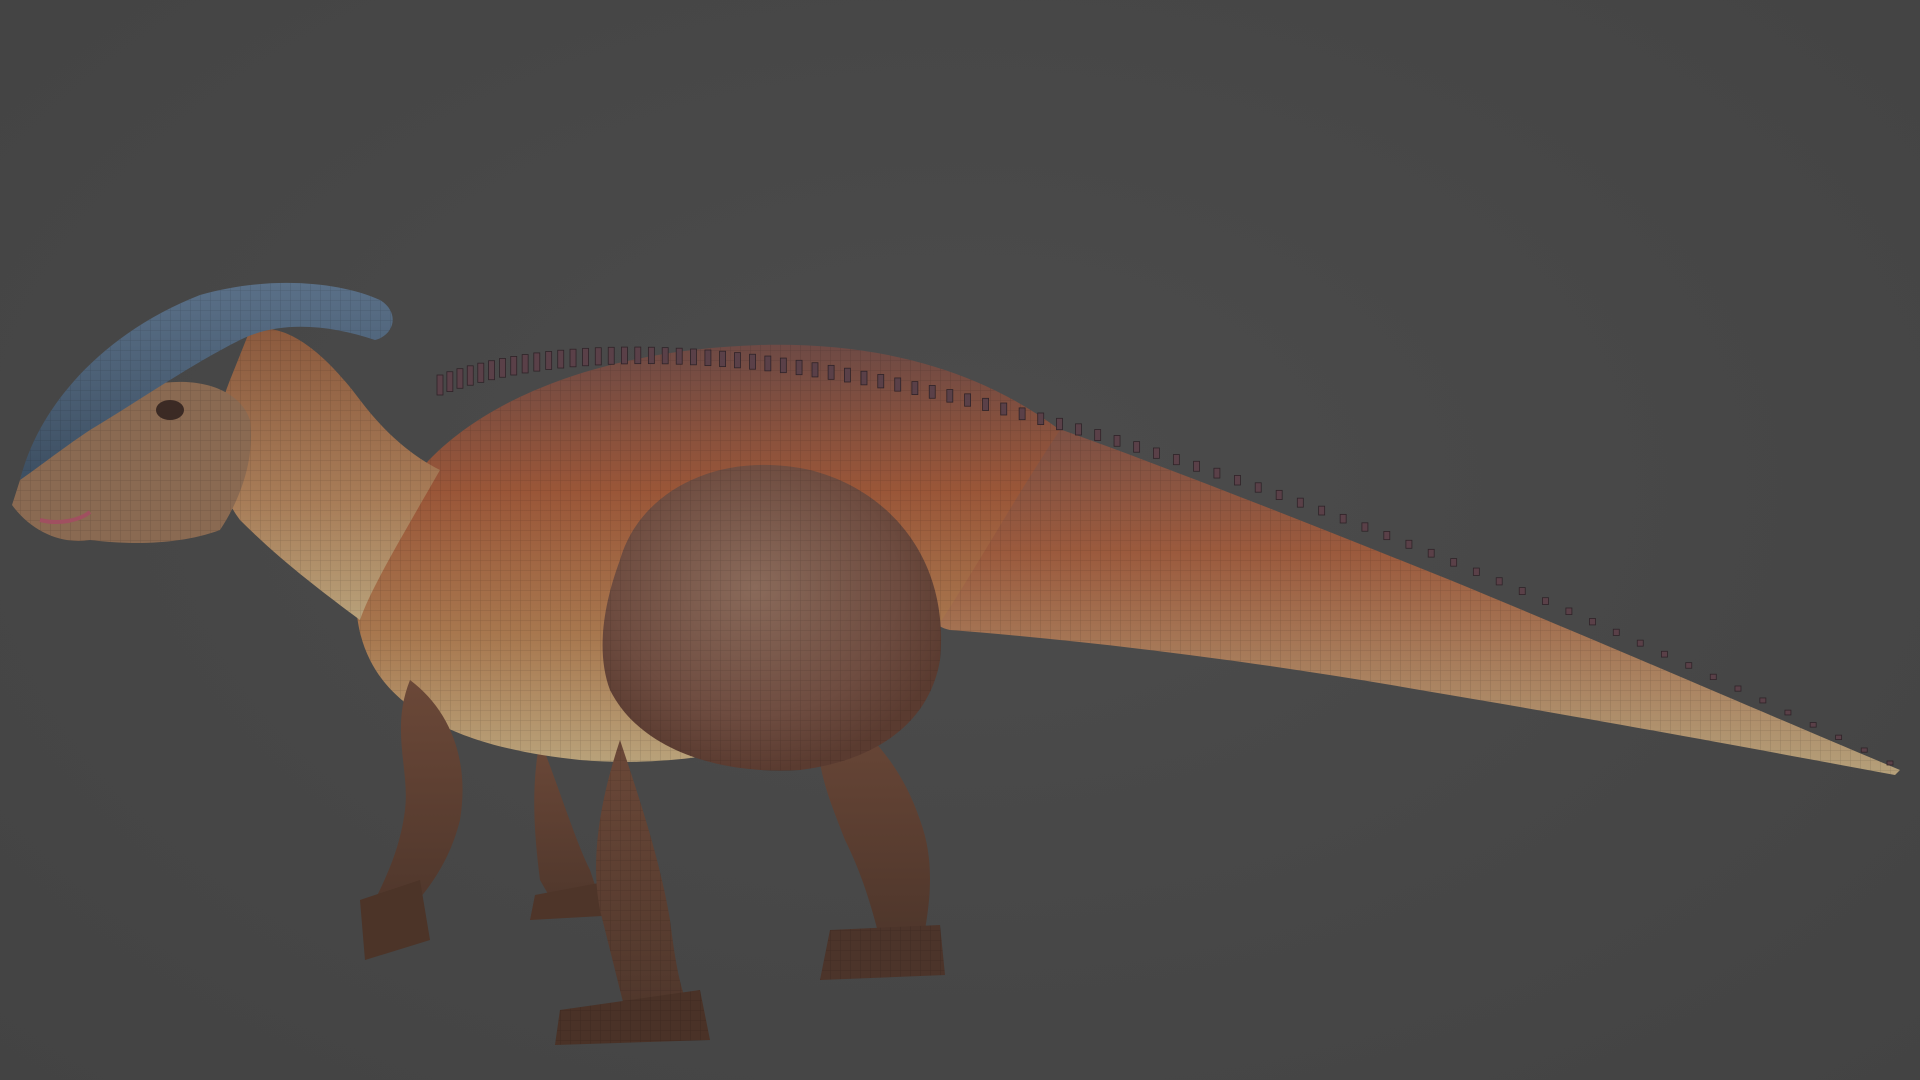 The height and width of the screenshot is (1080, 1920). What do you see at coordinates (131, 462) in the screenshot?
I see `head` at bounding box center [131, 462].